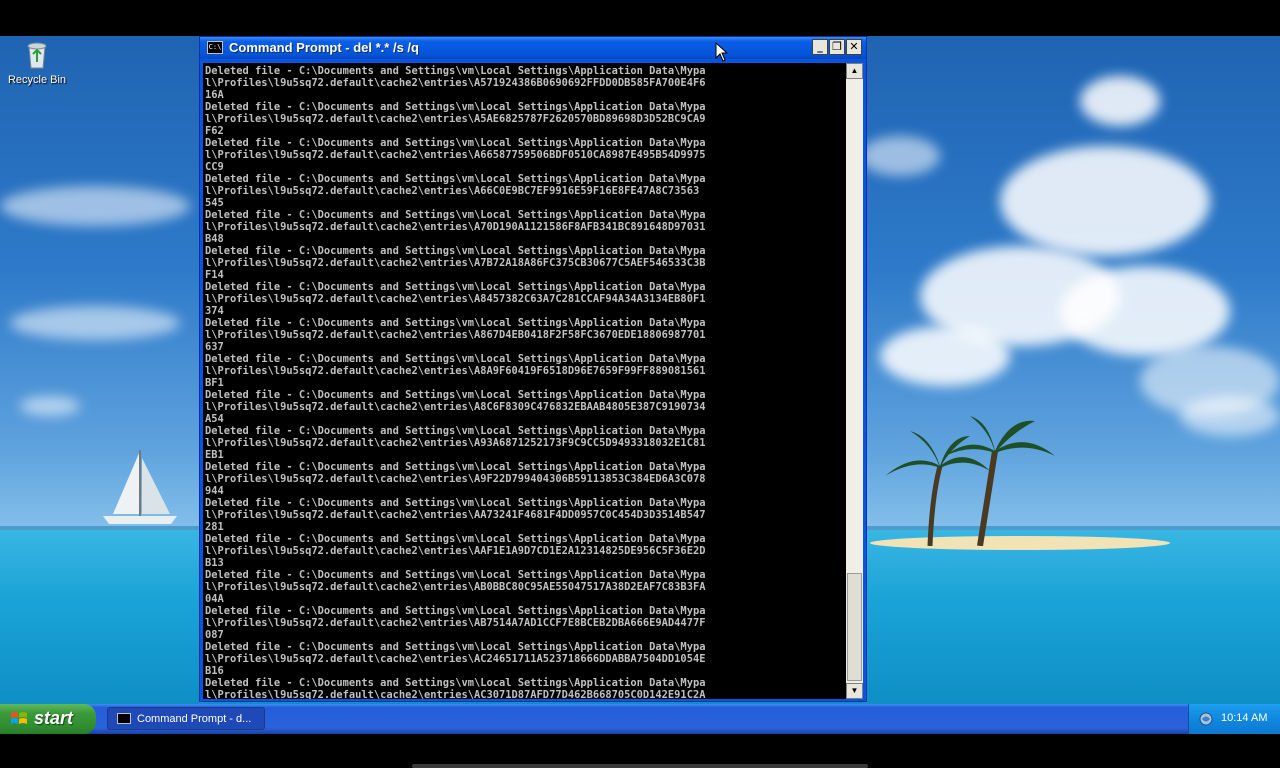 This screenshot has width=1280, height=768. I want to click on restore-button: ❐, so click(837, 47).